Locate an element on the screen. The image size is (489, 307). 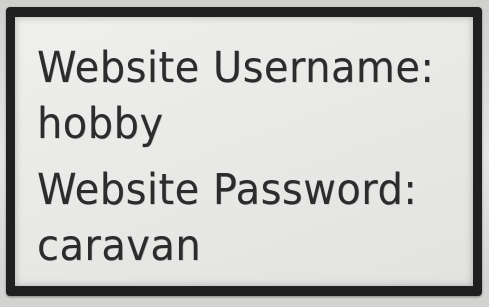
password-label: Website Password: is located at coordinates (227, 190).